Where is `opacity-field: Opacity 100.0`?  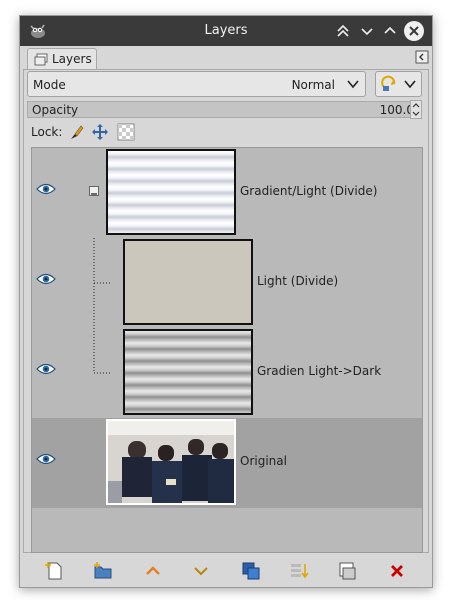
opacity-field: Opacity 100.0 is located at coordinates (223, 109).